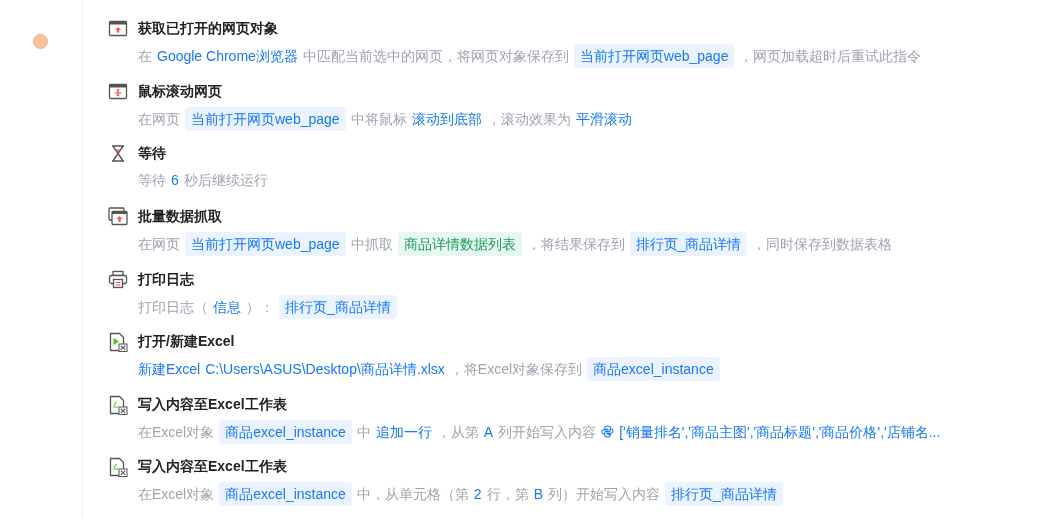 The height and width of the screenshot is (519, 1055). What do you see at coordinates (175, 180) in the screenshot?
I see `parameter-link: 6` at bounding box center [175, 180].